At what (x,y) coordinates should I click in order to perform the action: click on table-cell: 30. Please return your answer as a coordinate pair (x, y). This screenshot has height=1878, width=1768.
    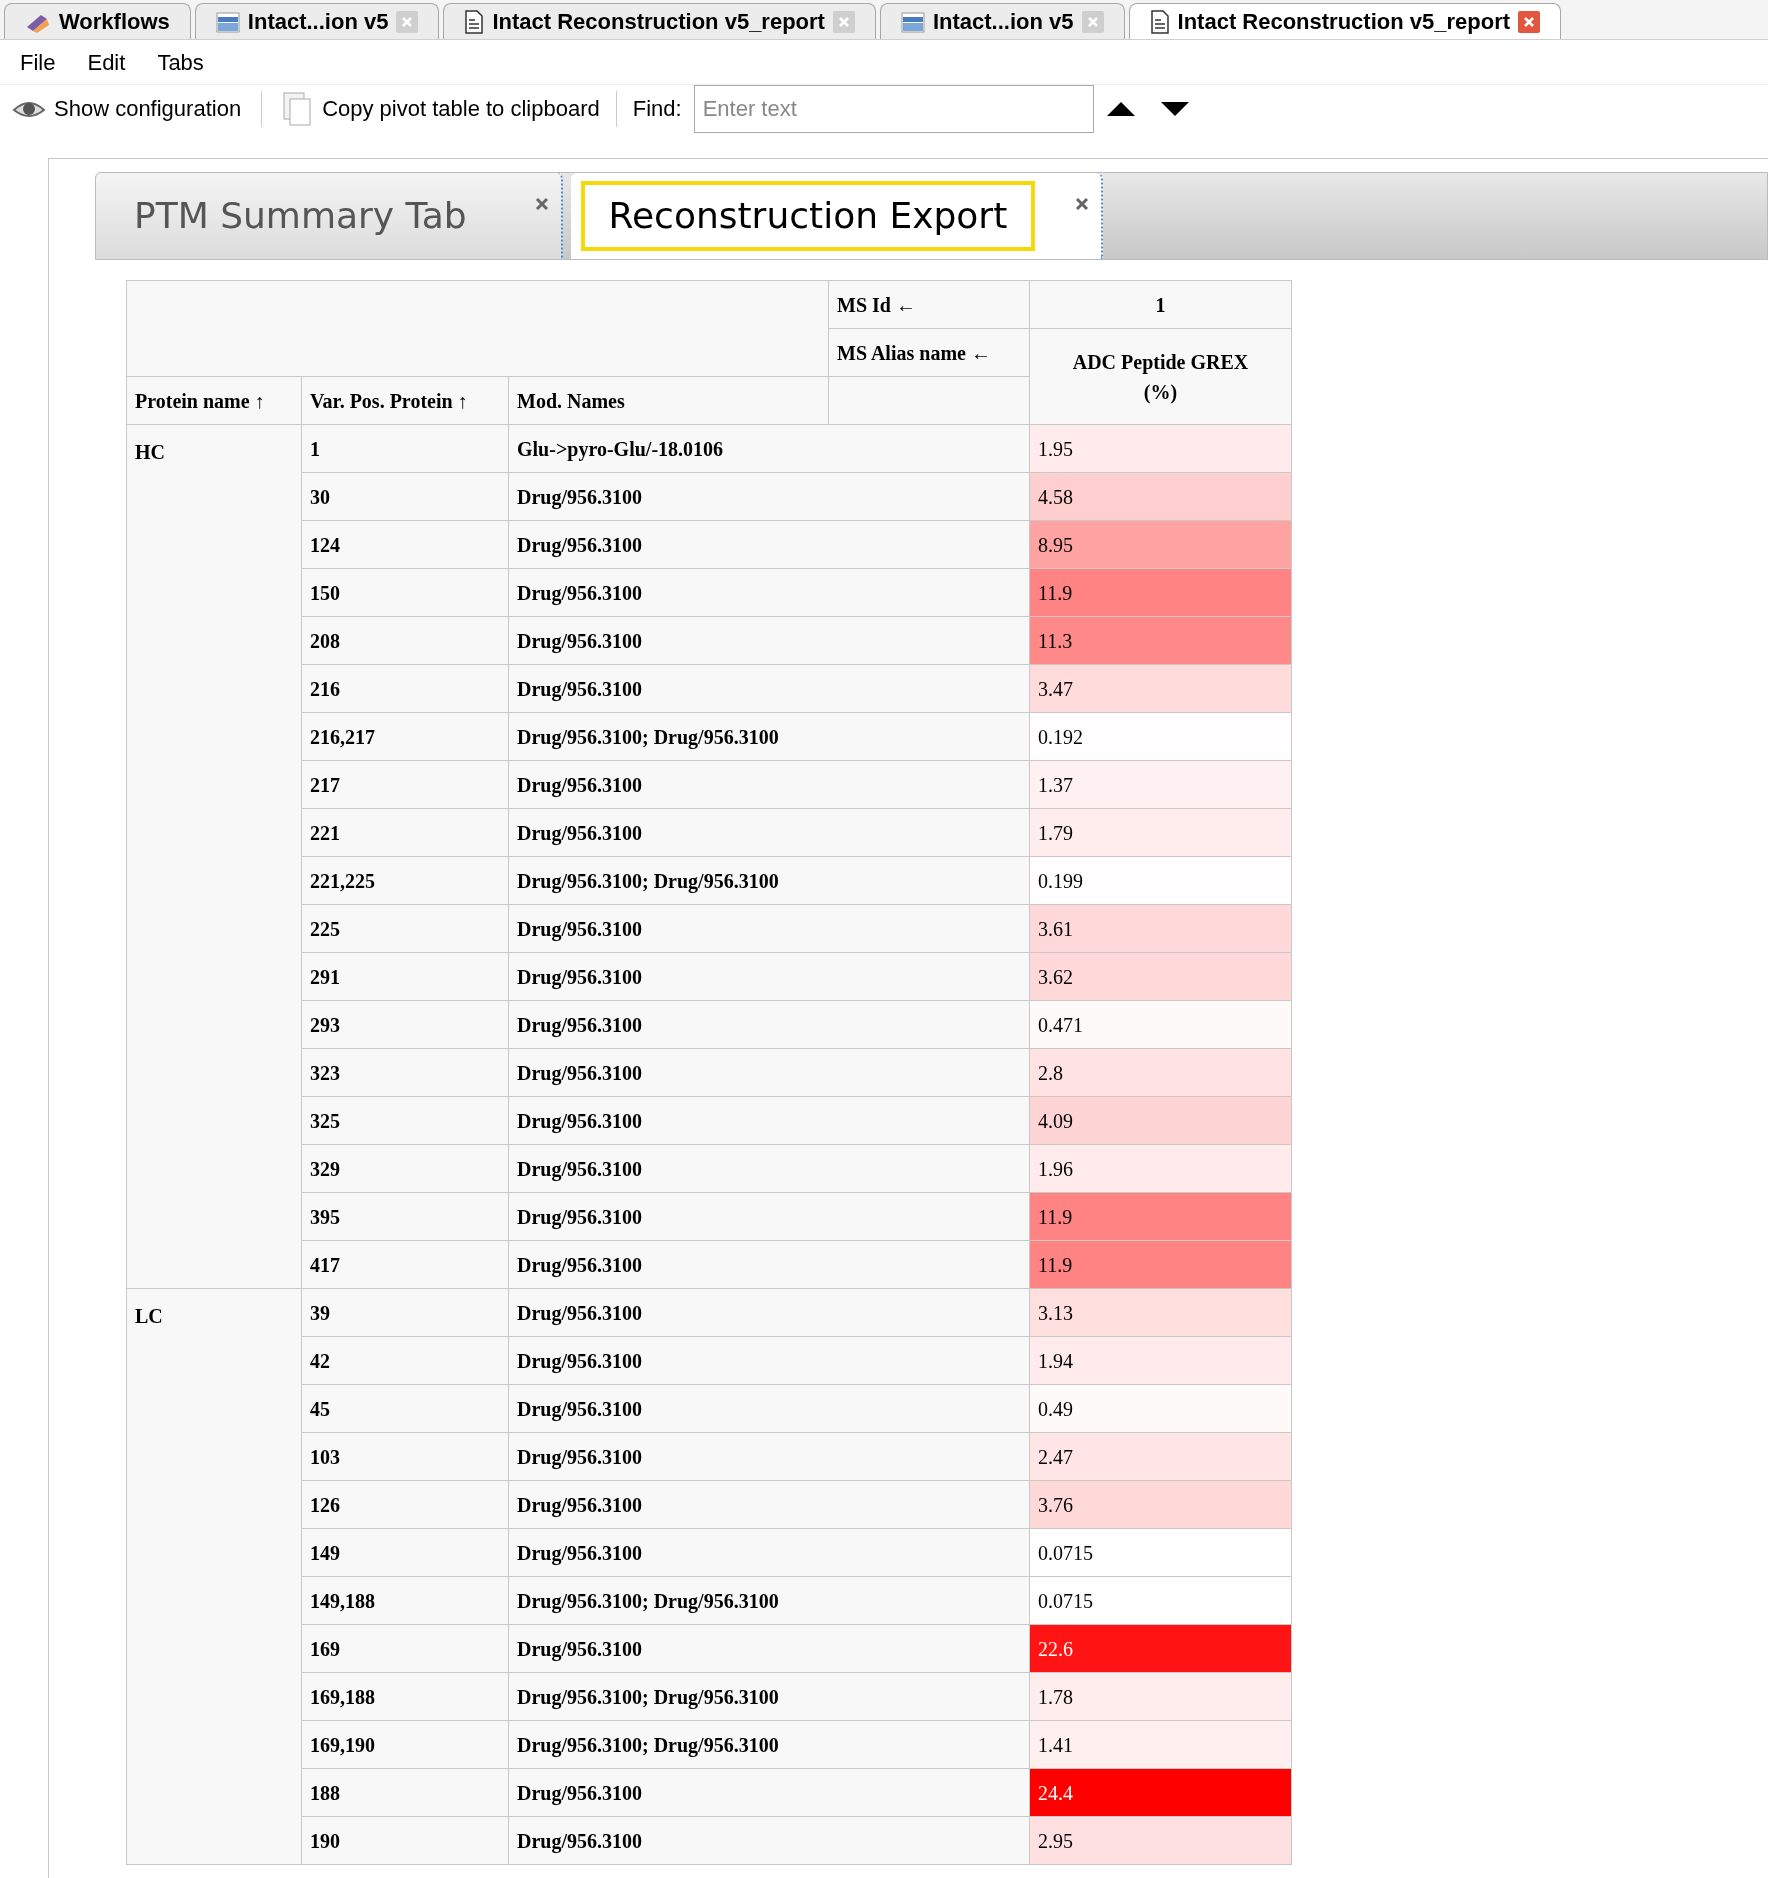
    Looking at the image, I should click on (405, 496).